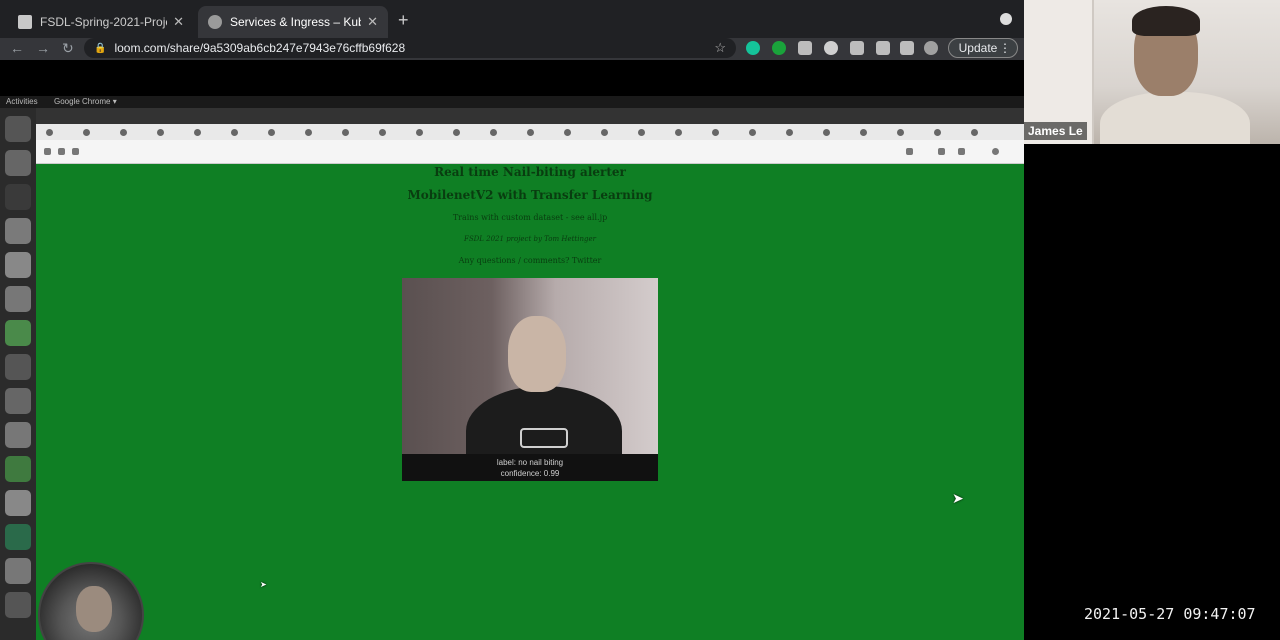  I want to click on tab-services-ingress: Services & Ingress – Kuber ✕, so click(293, 22).